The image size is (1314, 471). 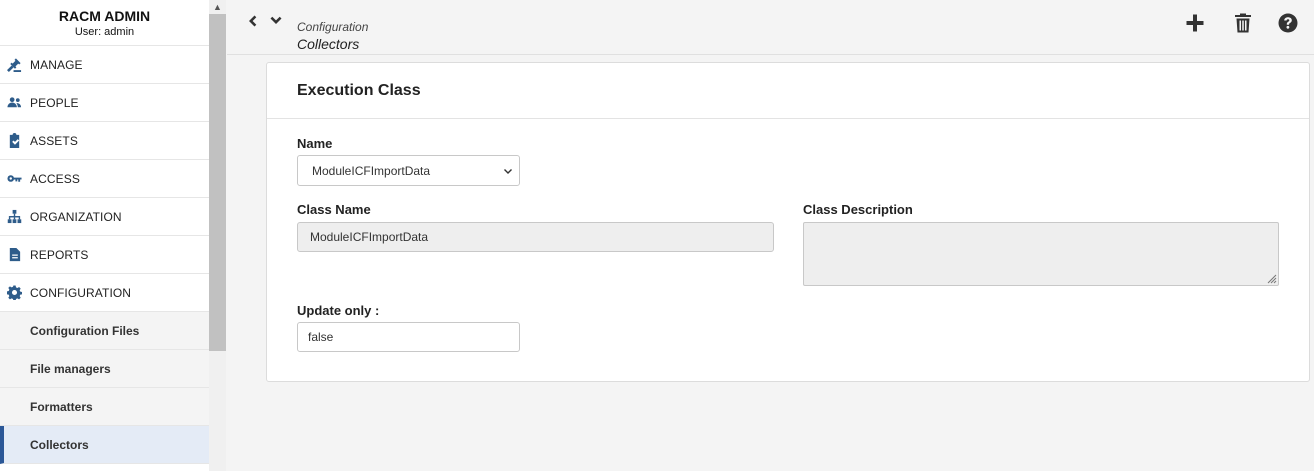 What do you see at coordinates (408, 337) in the screenshot?
I see `update-only-field: false` at bounding box center [408, 337].